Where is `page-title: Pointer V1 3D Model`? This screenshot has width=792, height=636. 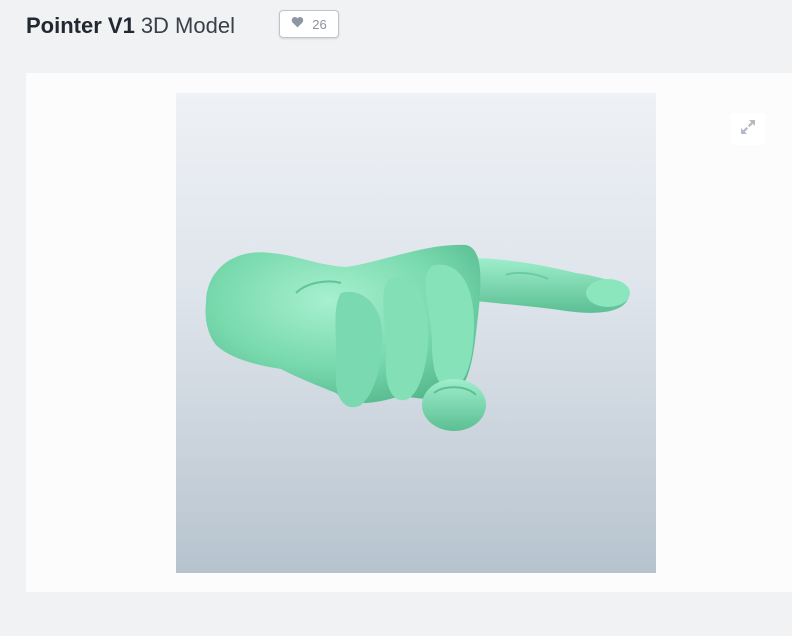
page-title: Pointer V1 3D Model is located at coordinates (130, 26).